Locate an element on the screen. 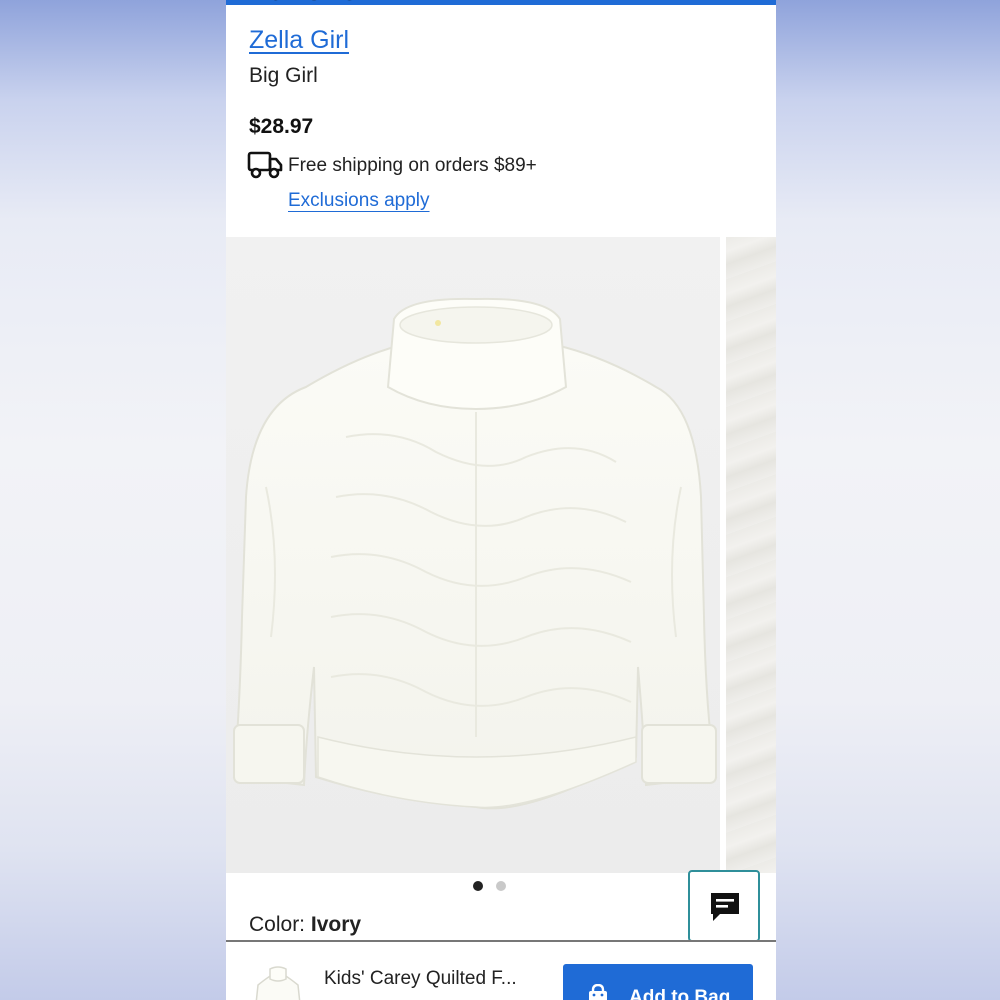 The height and width of the screenshot is (1000, 1000). pagination-dot-active is located at coordinates (478, 886).